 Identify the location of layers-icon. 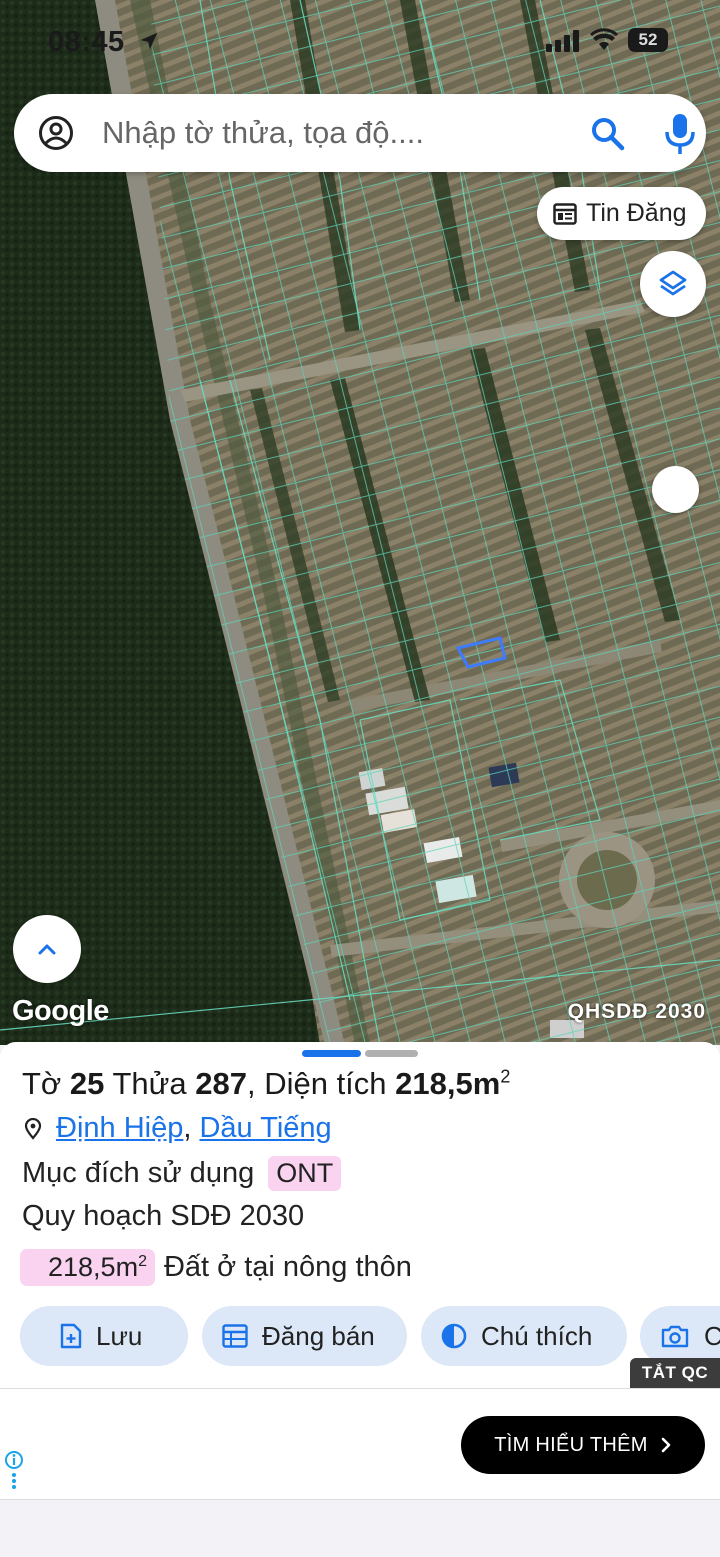
(673, 283).